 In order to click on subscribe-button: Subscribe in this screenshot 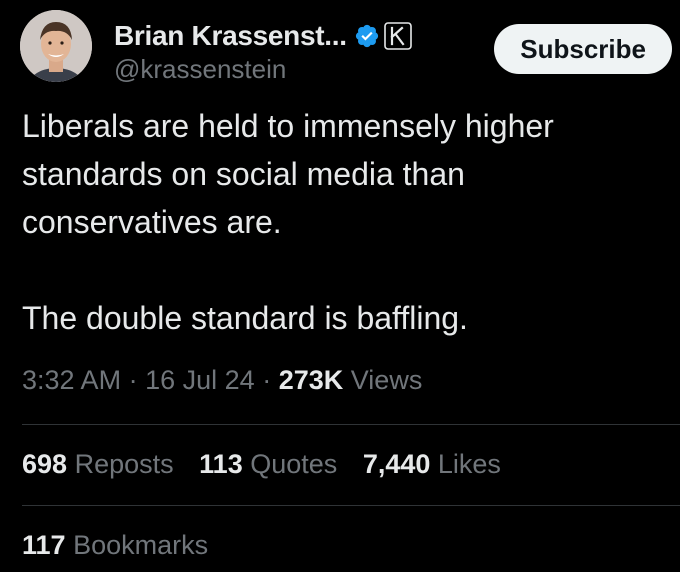, I will do `click(583, 49)`.